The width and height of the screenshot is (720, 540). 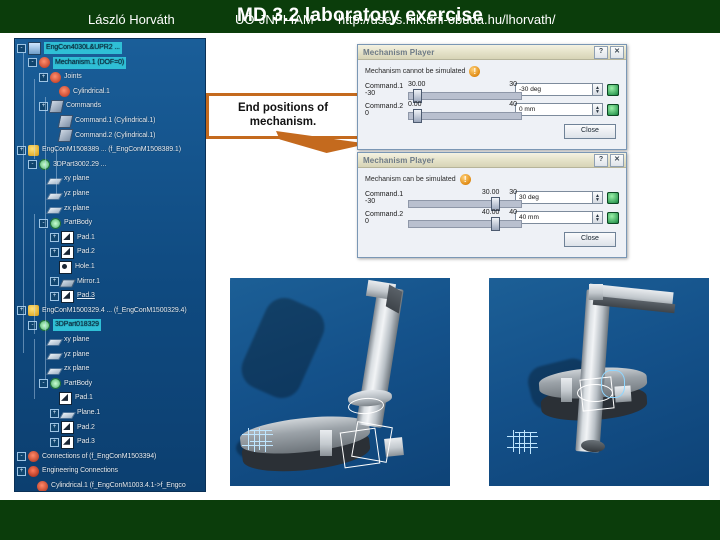 What do you see at coordinates (384, 198) in the screenshot?
I see `command-label: Command.1 -30` at bounding box center [384, 198].